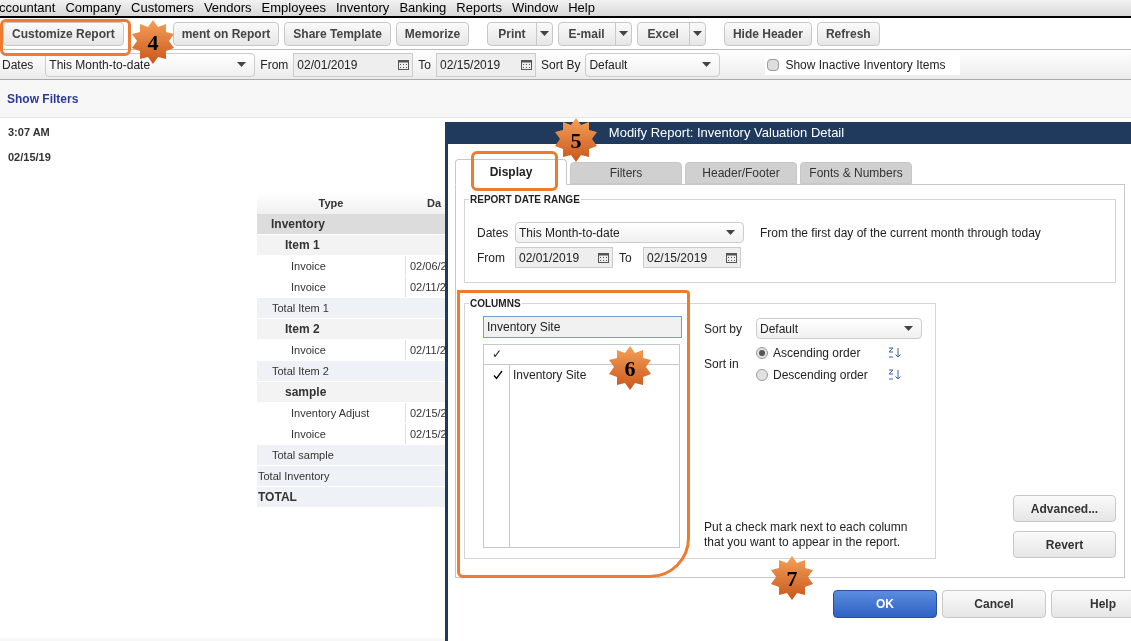 The image size is (1131, 641). Describe the element at coordinates (900, 233) in the screenshot. I see `date-range-hint: From the first day of the current month through today` at that location.